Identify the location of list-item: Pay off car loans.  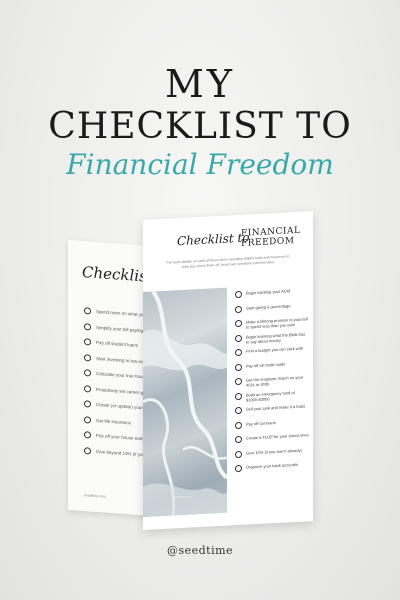
(272, 425).